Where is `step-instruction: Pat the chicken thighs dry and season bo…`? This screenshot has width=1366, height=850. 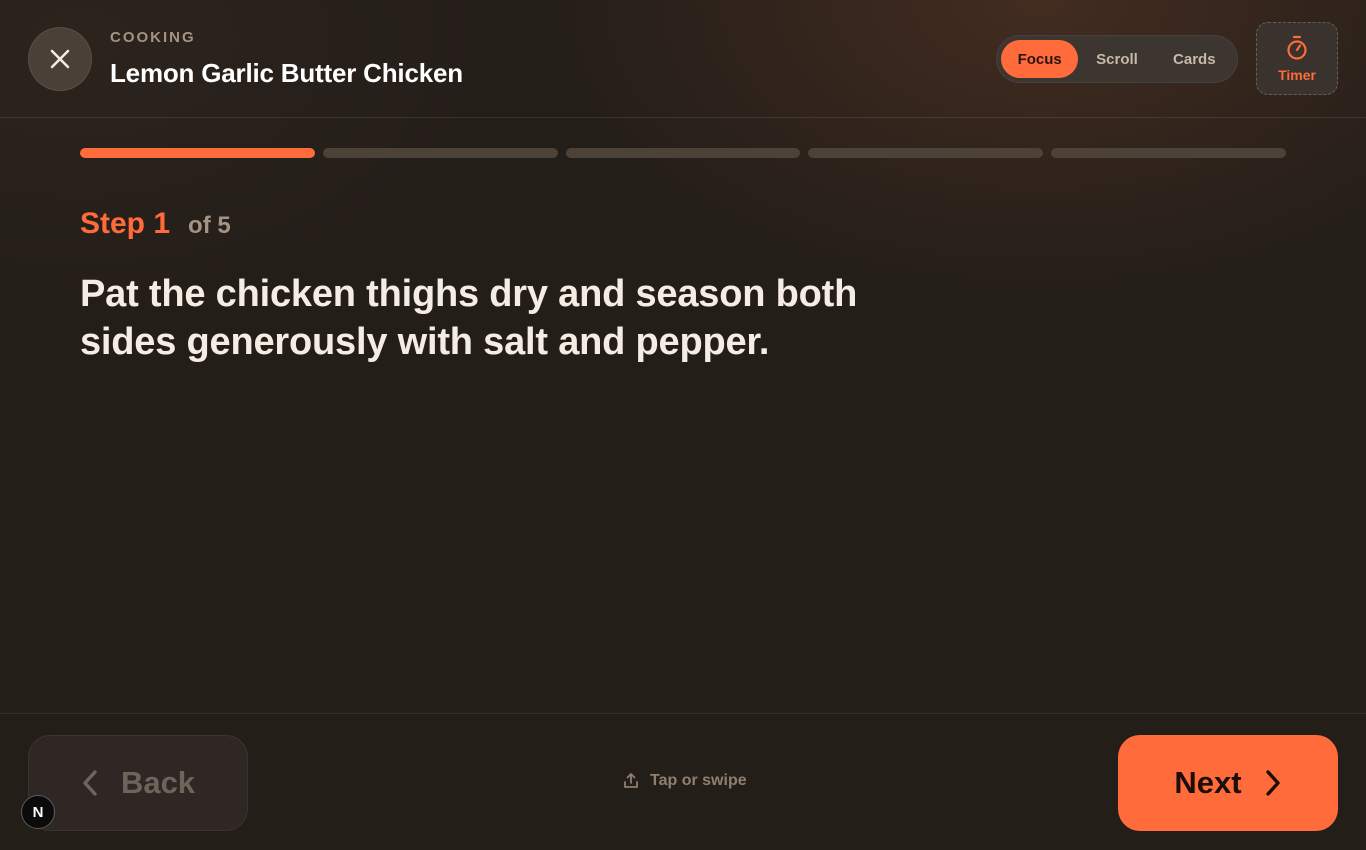 step-instruction: Pat the chicken thighs dry and season bo… is located at coordinates (469, 318).